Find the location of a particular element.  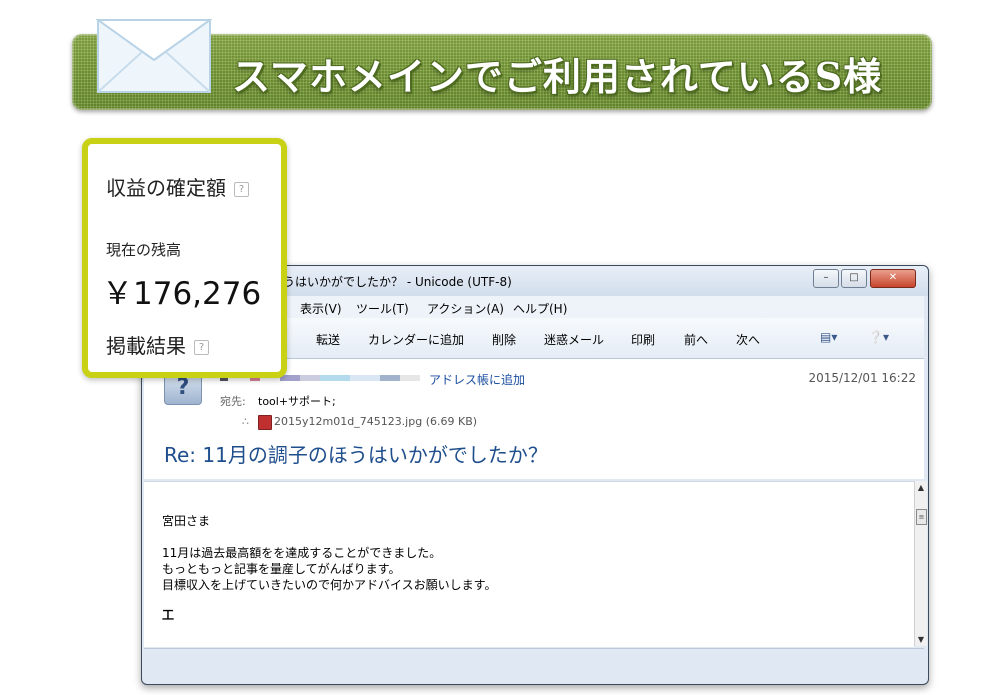

add-to-calendar-button: カレンダーに追加 is located at coordinates (416, 339).